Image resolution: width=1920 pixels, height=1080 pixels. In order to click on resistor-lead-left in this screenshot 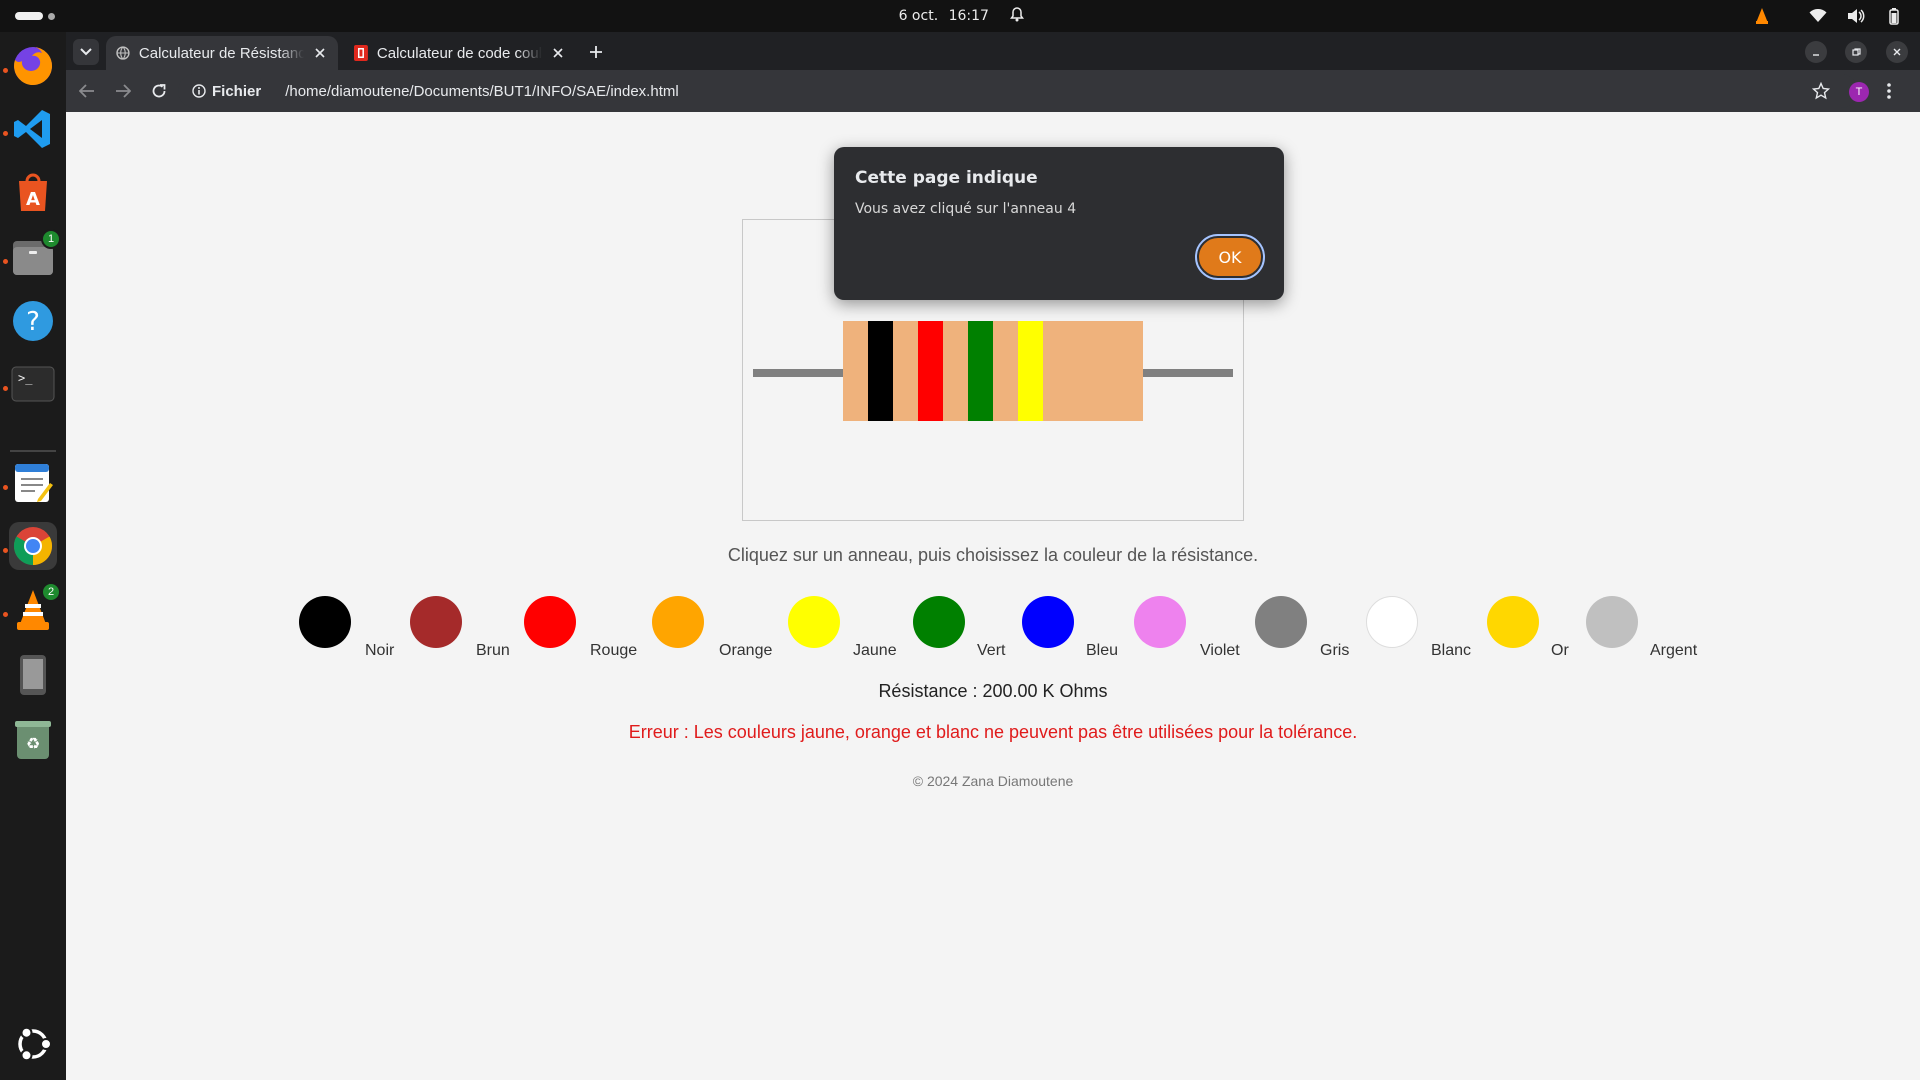, I will do `click(798, 373)`.